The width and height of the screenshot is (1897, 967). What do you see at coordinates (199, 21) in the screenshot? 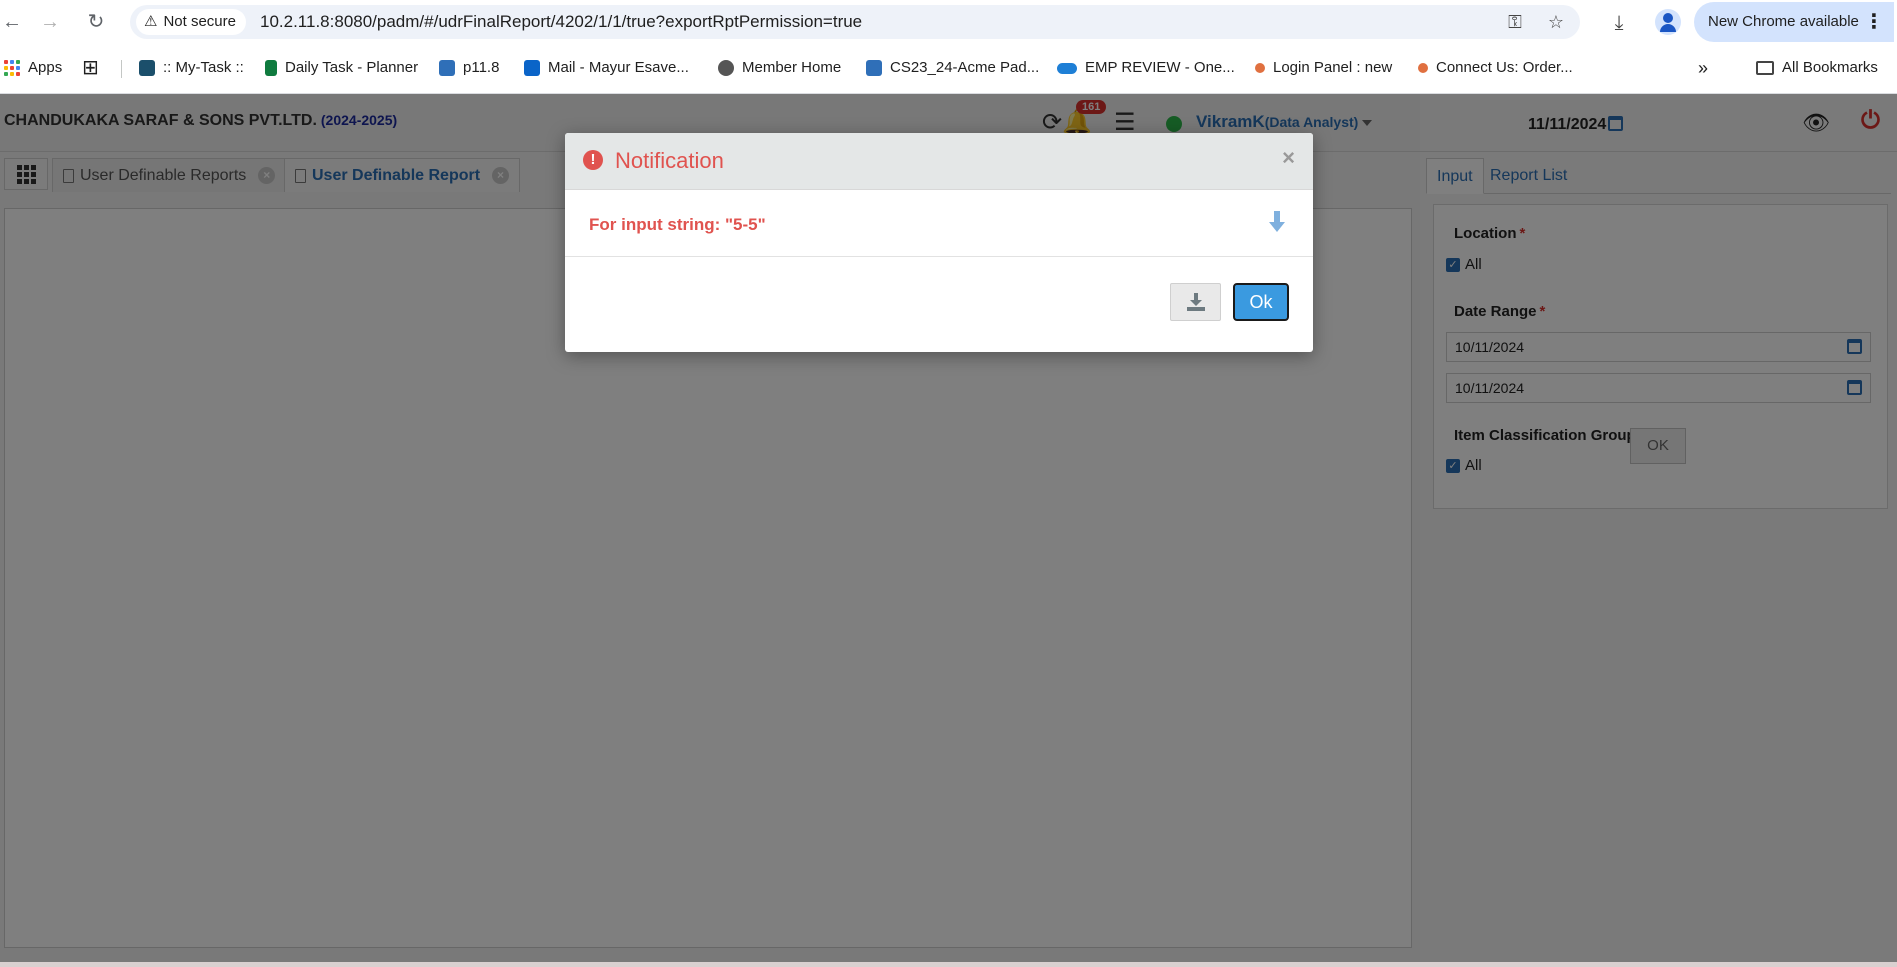
I see `security-label: Not secure` at bounding box center [199, 21].